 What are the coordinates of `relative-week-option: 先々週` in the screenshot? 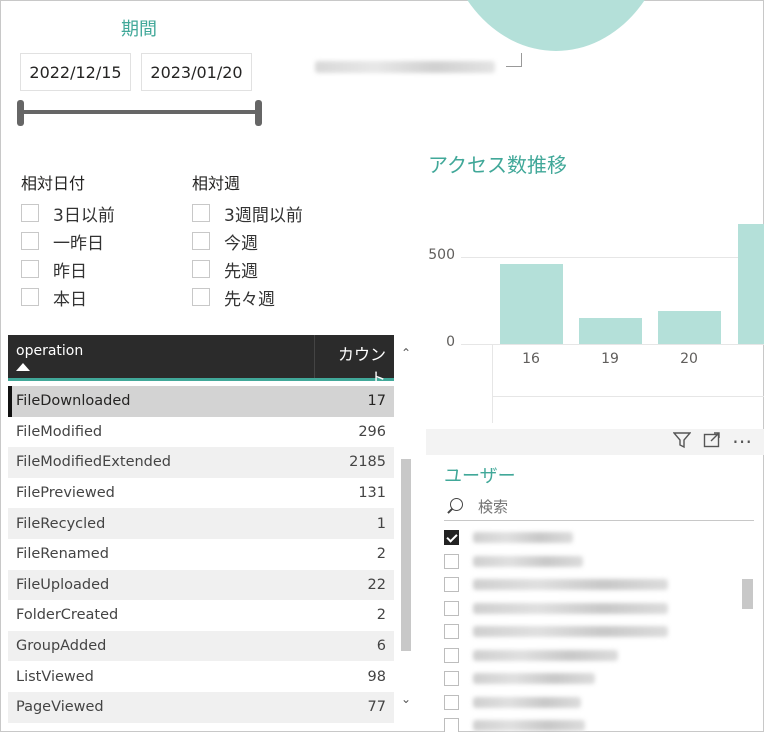 It's located at (247, 297).